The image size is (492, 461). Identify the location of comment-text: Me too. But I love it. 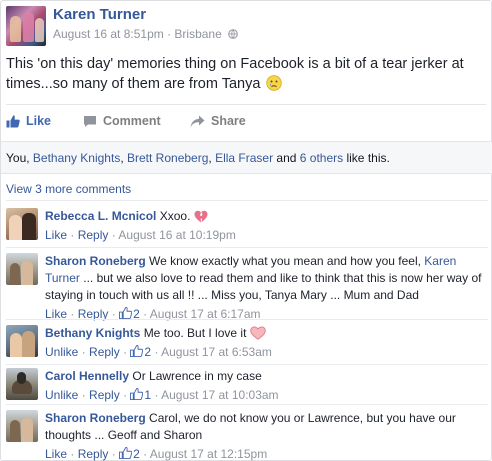
(195, 333).